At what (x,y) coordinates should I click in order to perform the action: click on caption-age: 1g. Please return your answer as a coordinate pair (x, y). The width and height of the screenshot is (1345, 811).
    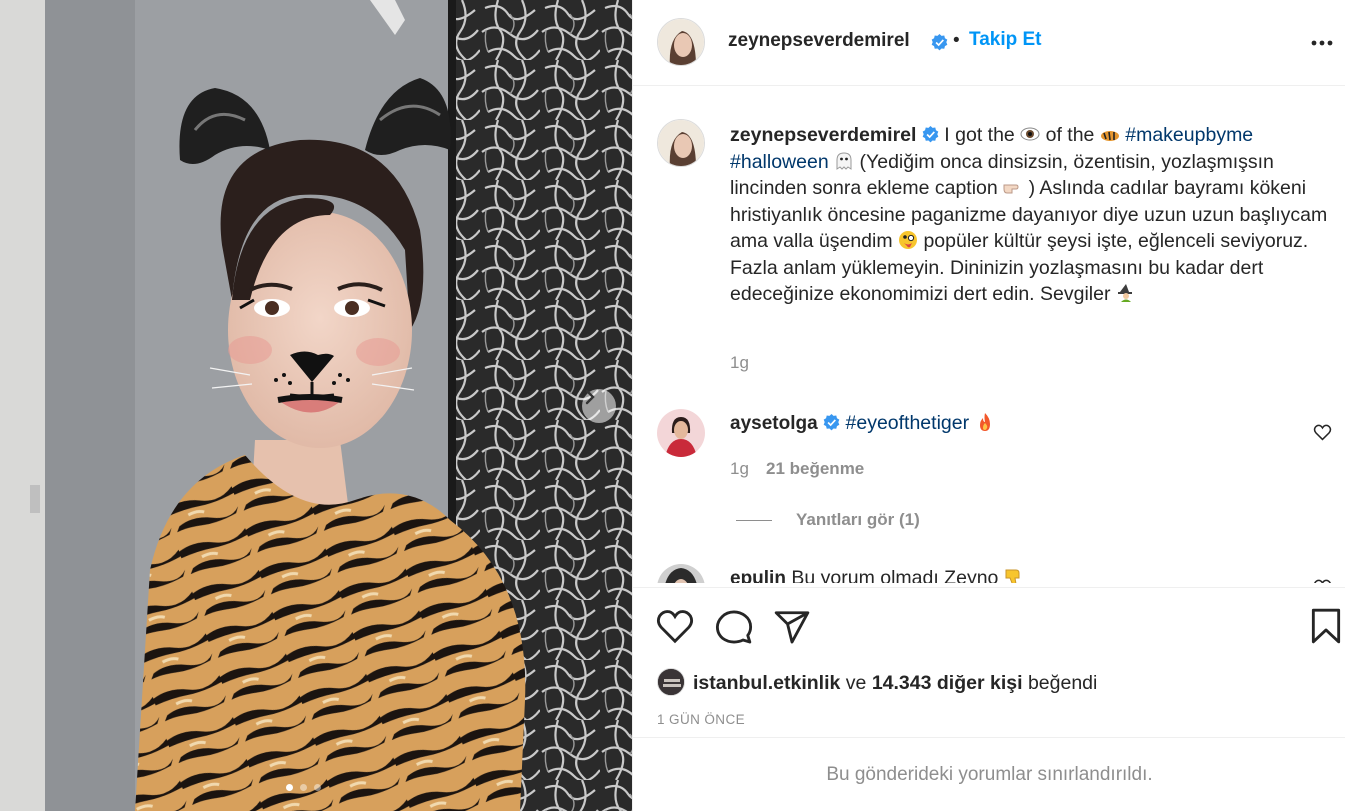
    Looking at the image, I should click on (739, 362).